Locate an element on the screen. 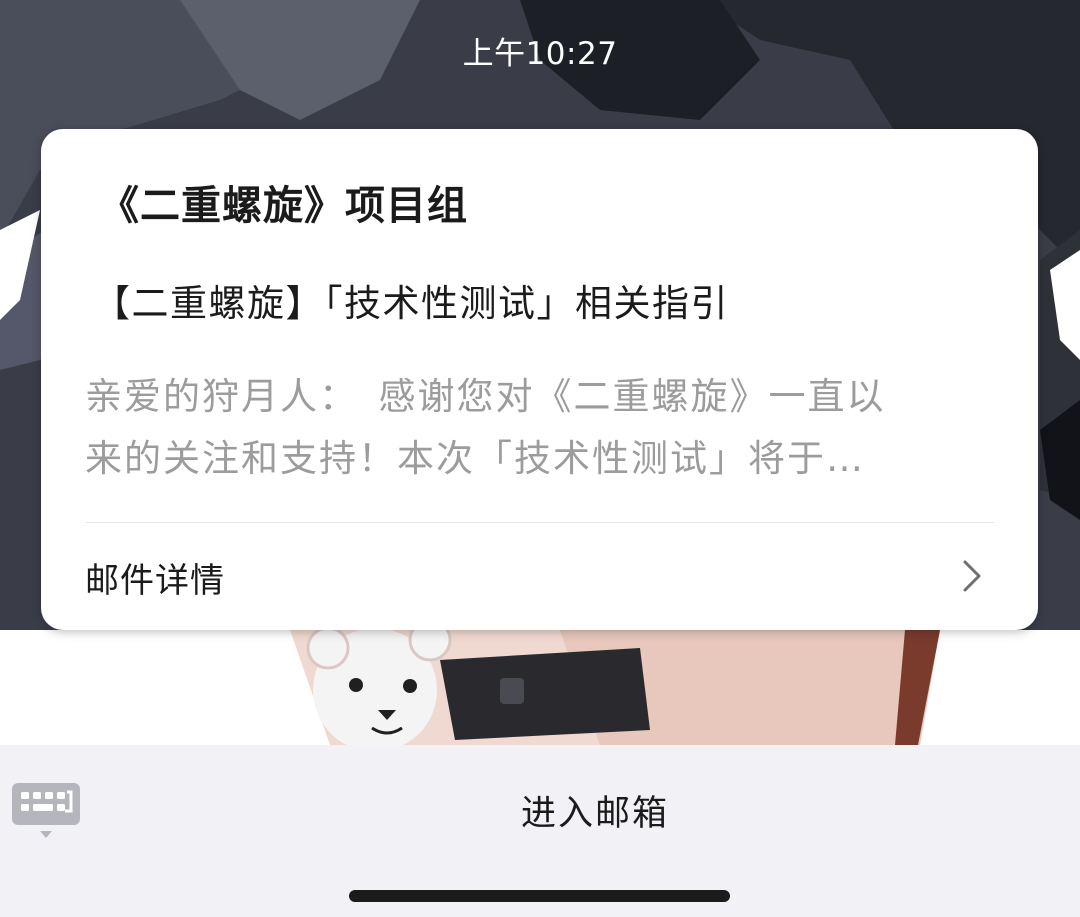 The height and width of the screenshot is (917, 1080). home-indicator is located at coordinates (539, 896).